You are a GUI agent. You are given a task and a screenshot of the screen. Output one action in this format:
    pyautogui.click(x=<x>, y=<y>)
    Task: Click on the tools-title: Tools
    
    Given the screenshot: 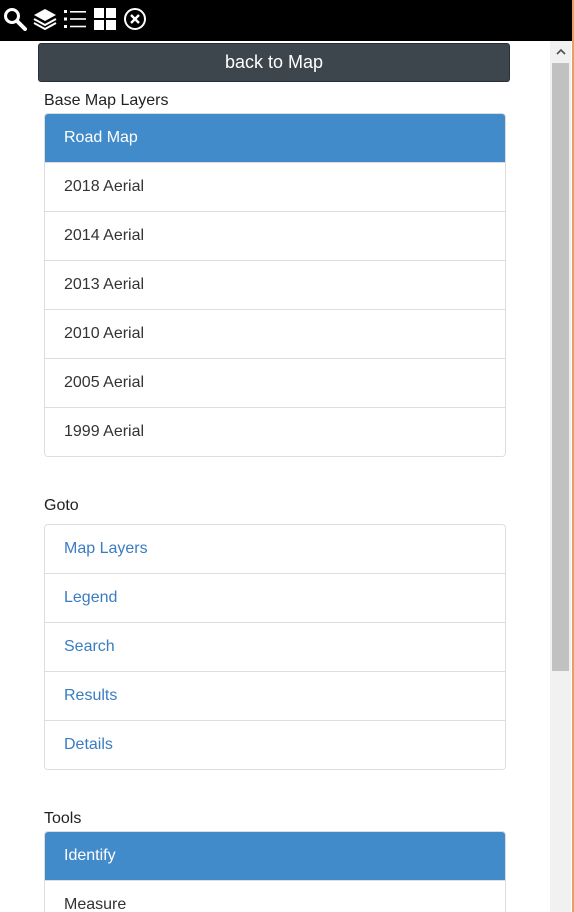 What is the action you would take?
    pyautogui.click(x=63, y=818)
    